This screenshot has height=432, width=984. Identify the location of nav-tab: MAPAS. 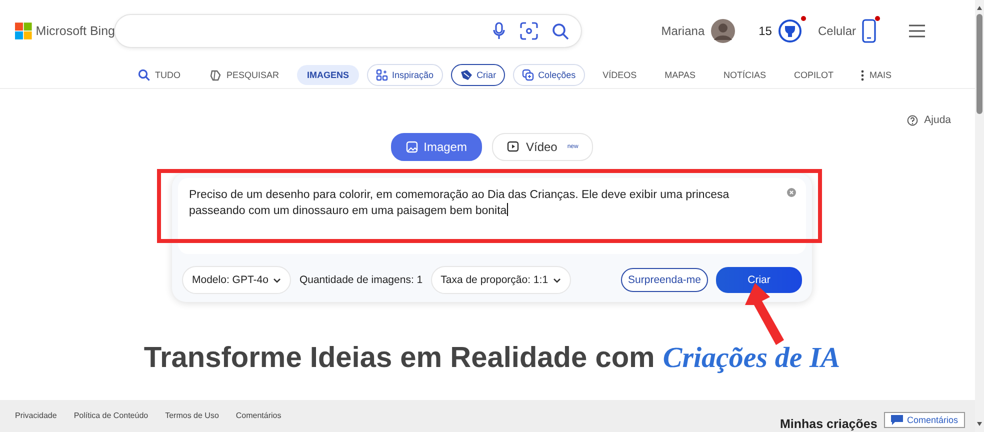
(680, 75).